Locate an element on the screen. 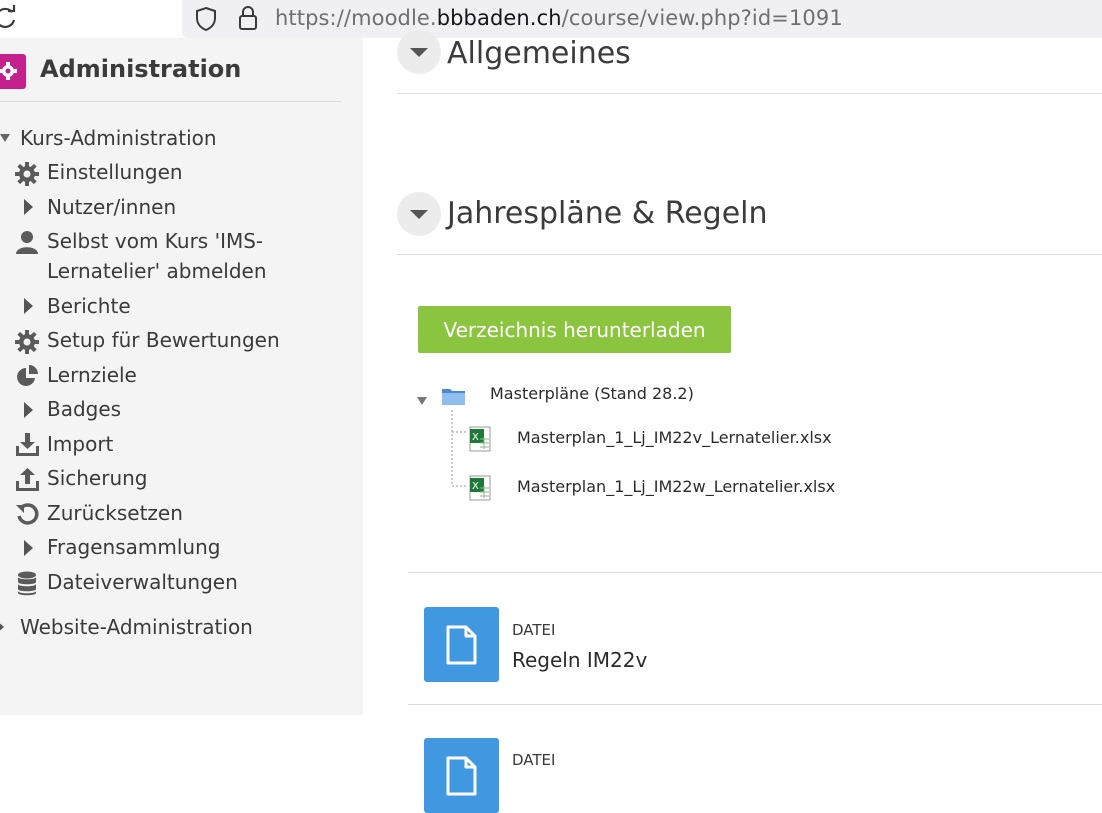 The width and height of the screenshot is (1102, 813). sidebar-item-kurs-administration: Kurs-Administration is located at coordinates (118, 138).